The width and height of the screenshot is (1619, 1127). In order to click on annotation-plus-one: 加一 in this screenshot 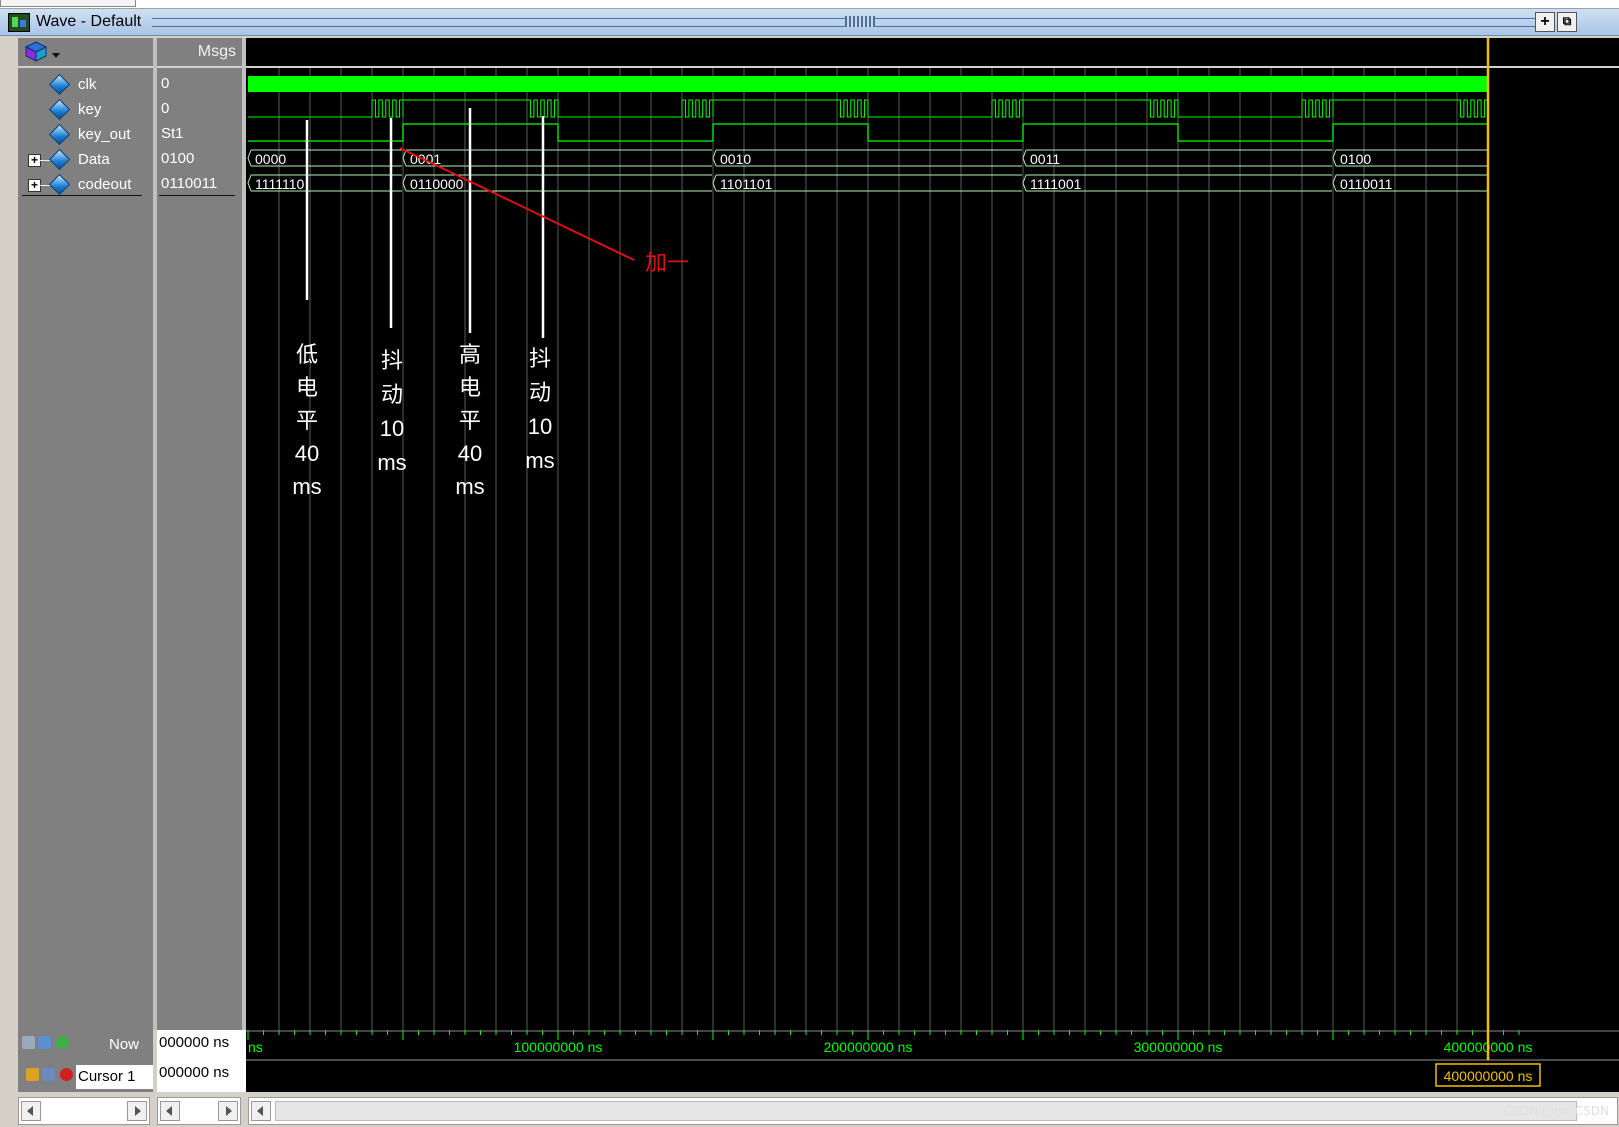, I will do `click(667, 262)`.